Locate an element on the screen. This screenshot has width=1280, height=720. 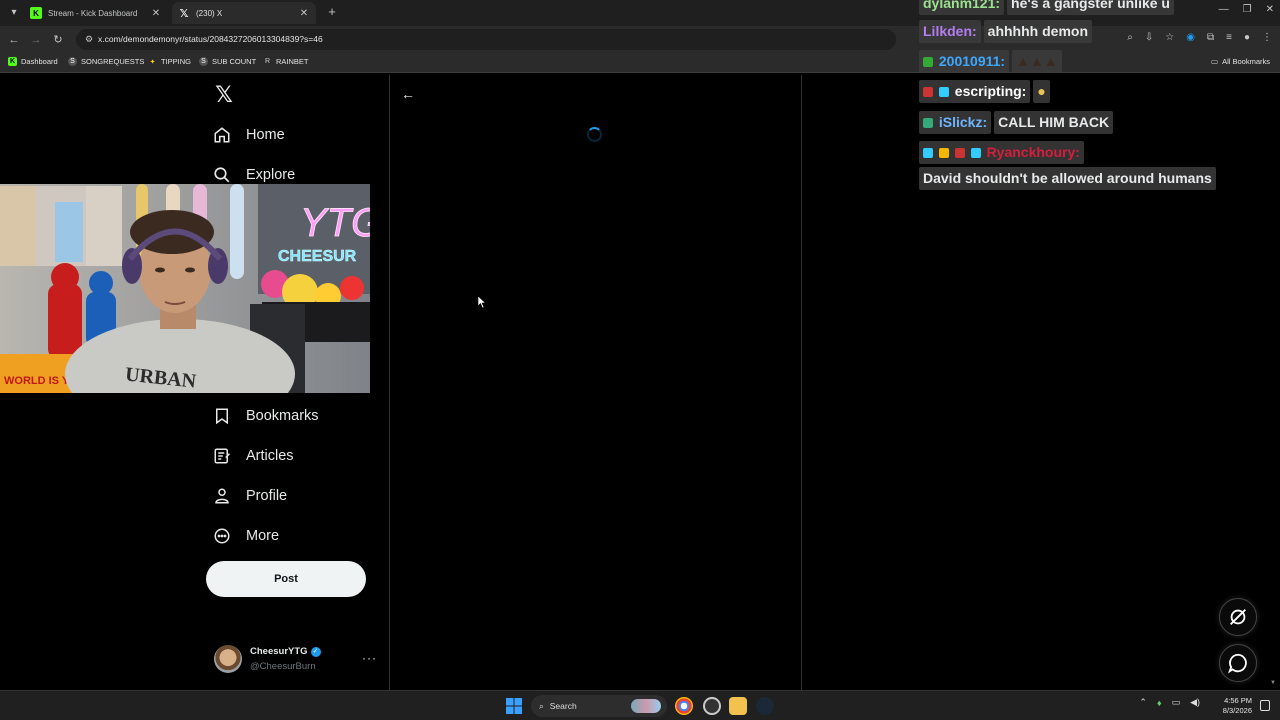
taskbar-search-label: Search is located at coordinates (563, 706).